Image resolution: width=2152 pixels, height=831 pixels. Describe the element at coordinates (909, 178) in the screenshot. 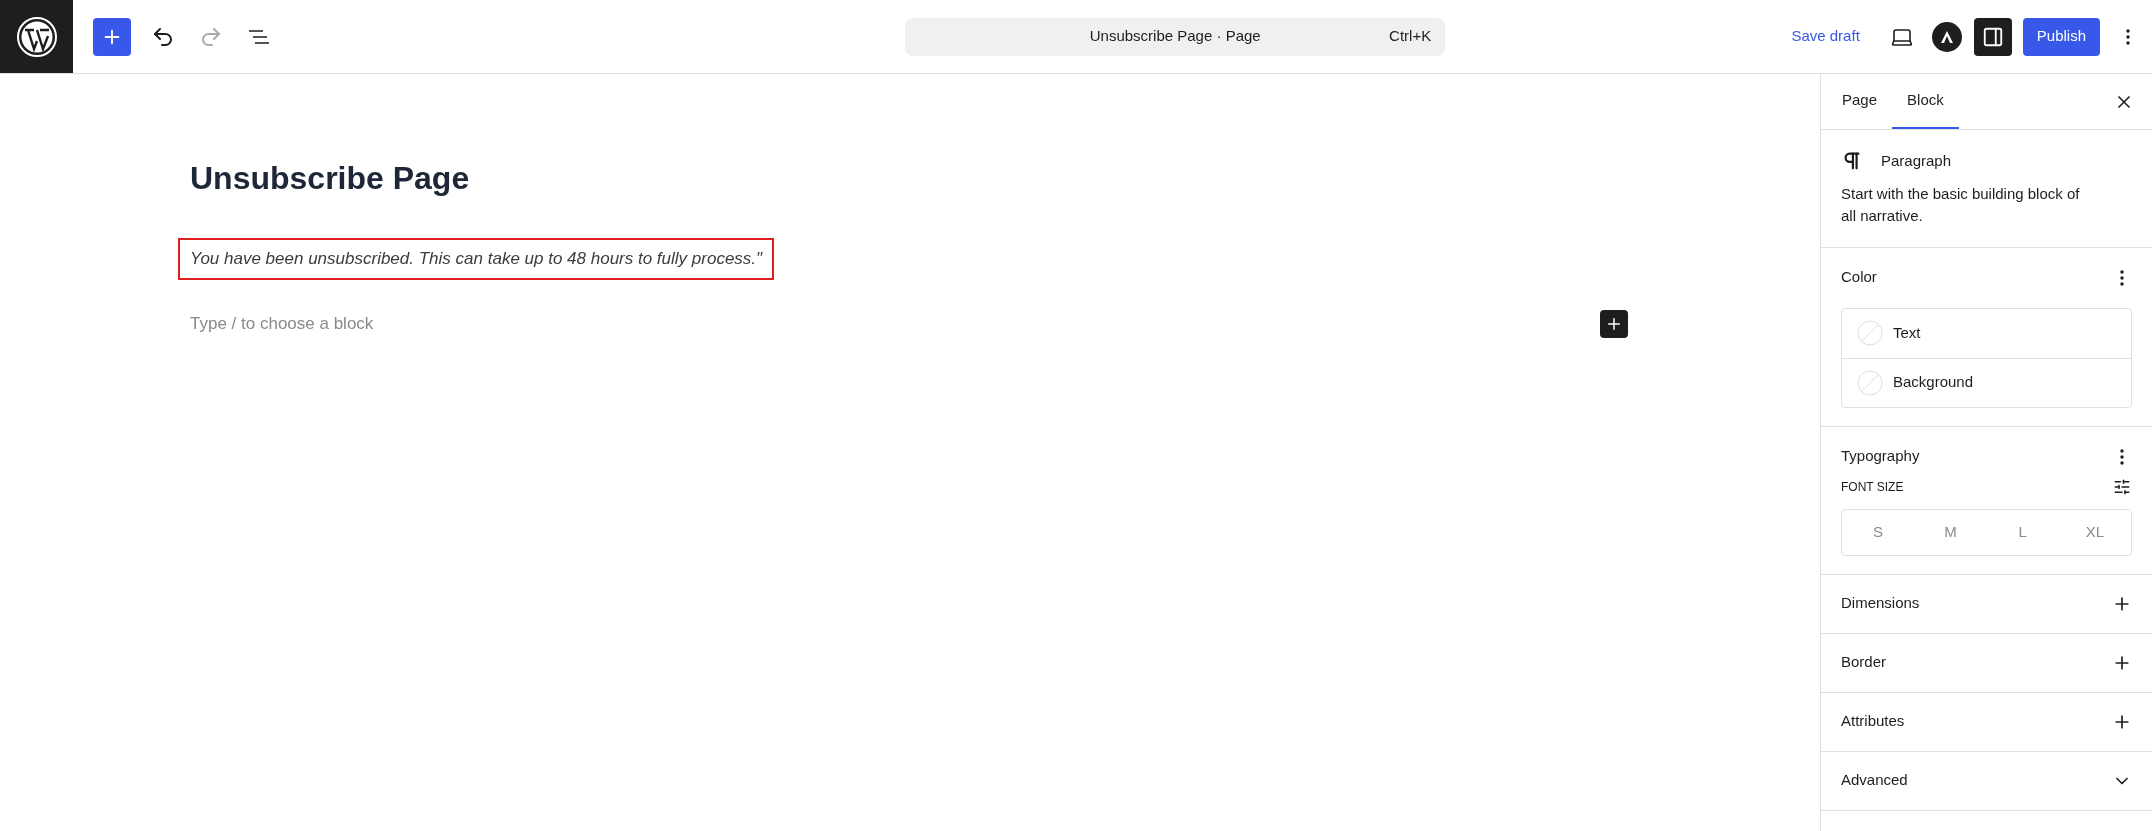

I see `page-title: Unsubscribe Page` at that location.